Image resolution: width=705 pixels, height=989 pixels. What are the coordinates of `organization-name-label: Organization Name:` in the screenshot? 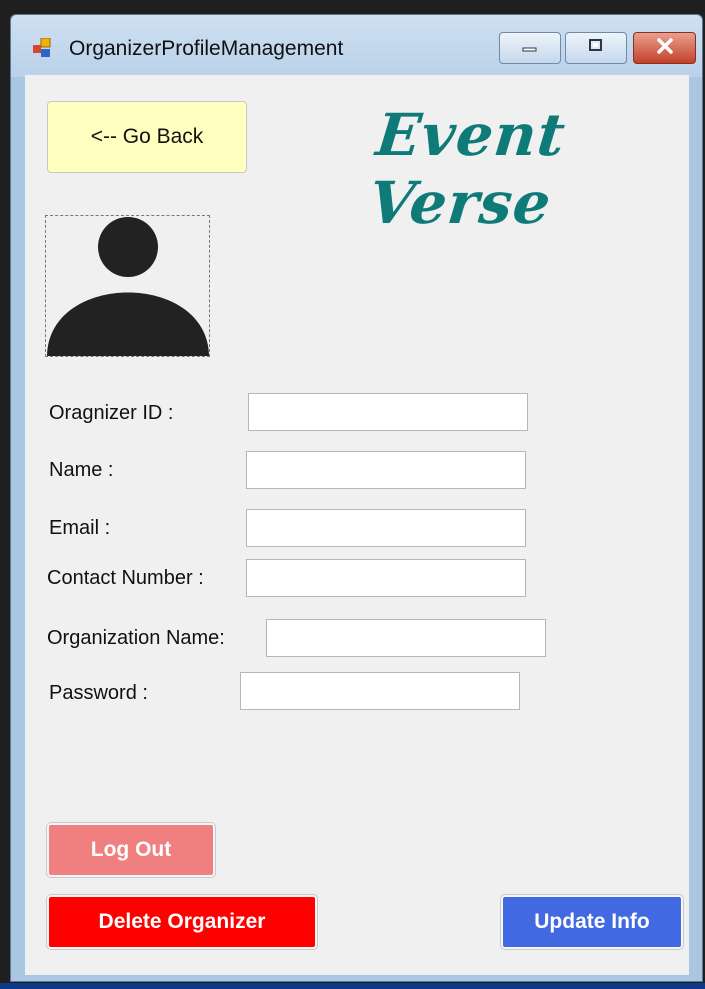 It's located at (136, 638).